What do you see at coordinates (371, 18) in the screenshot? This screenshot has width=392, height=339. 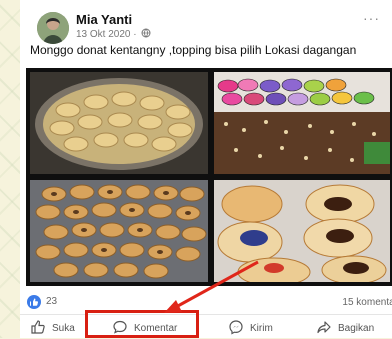 I see `more-options-button: ···` at bounding box center [371, 18].